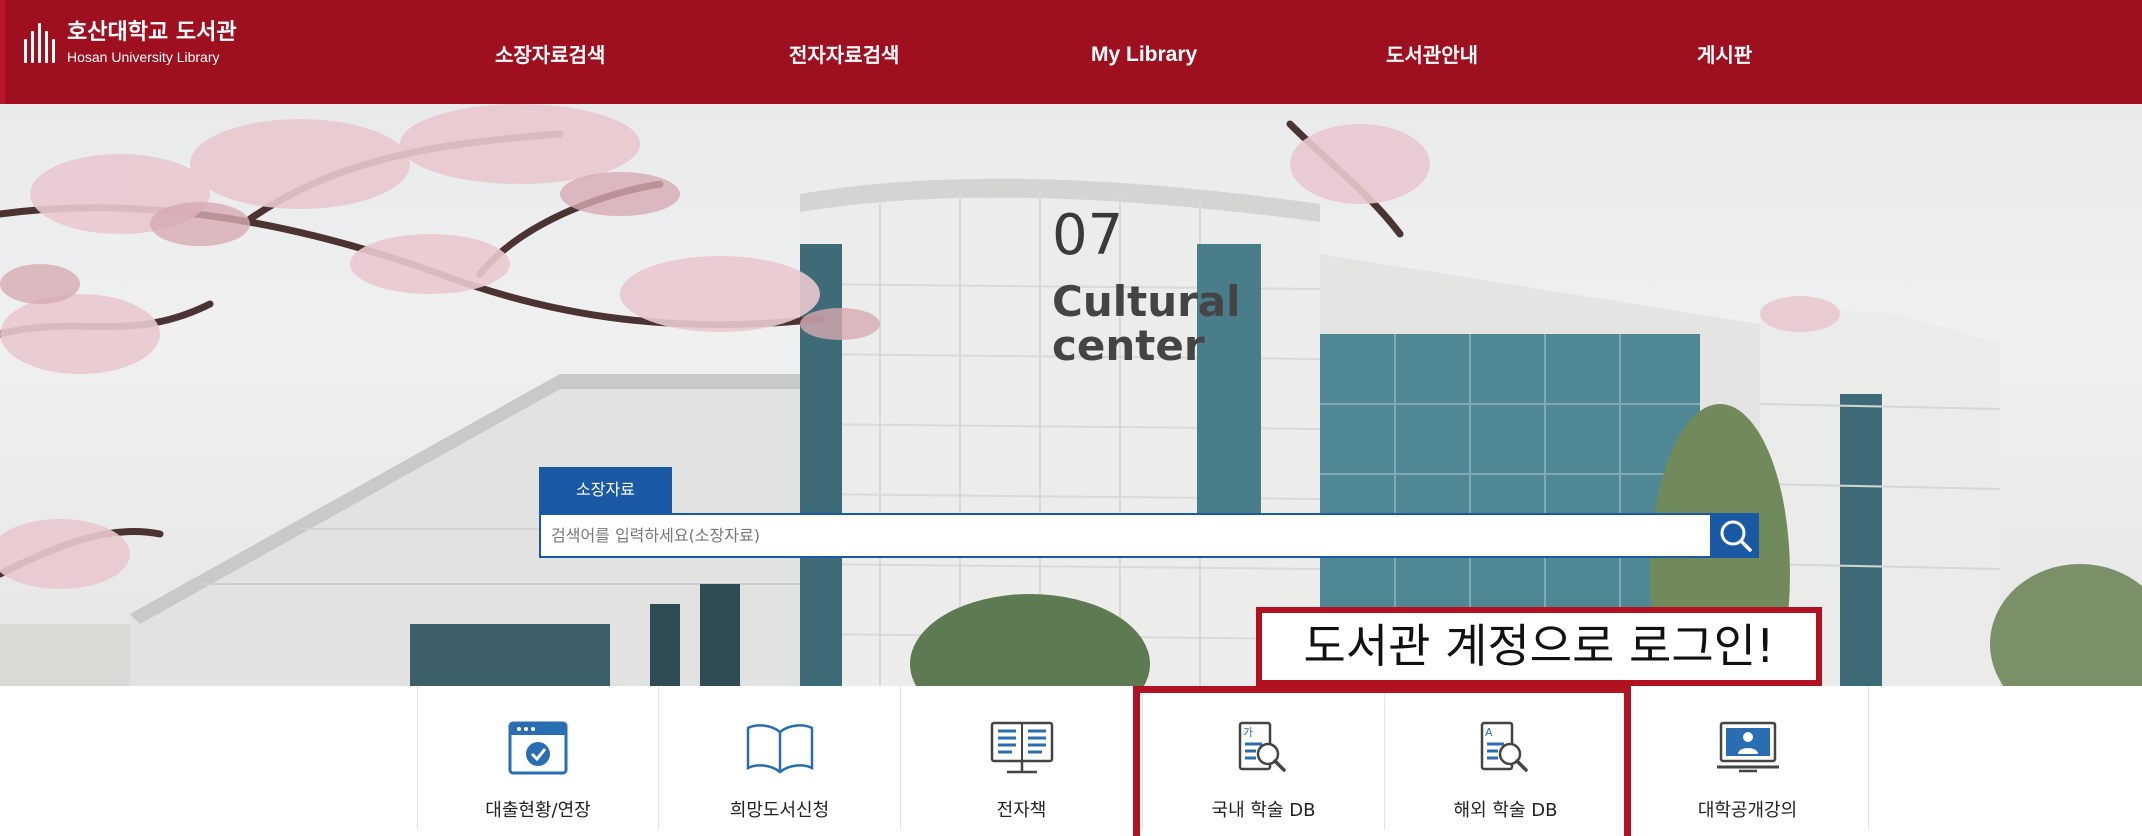 This screenshot has width=2142, height=836. What do you see at coordinates (538, 810) in the screenshot?
I see `quick-menu-label: 대출현황/연장` at bounding box center [538, 810].